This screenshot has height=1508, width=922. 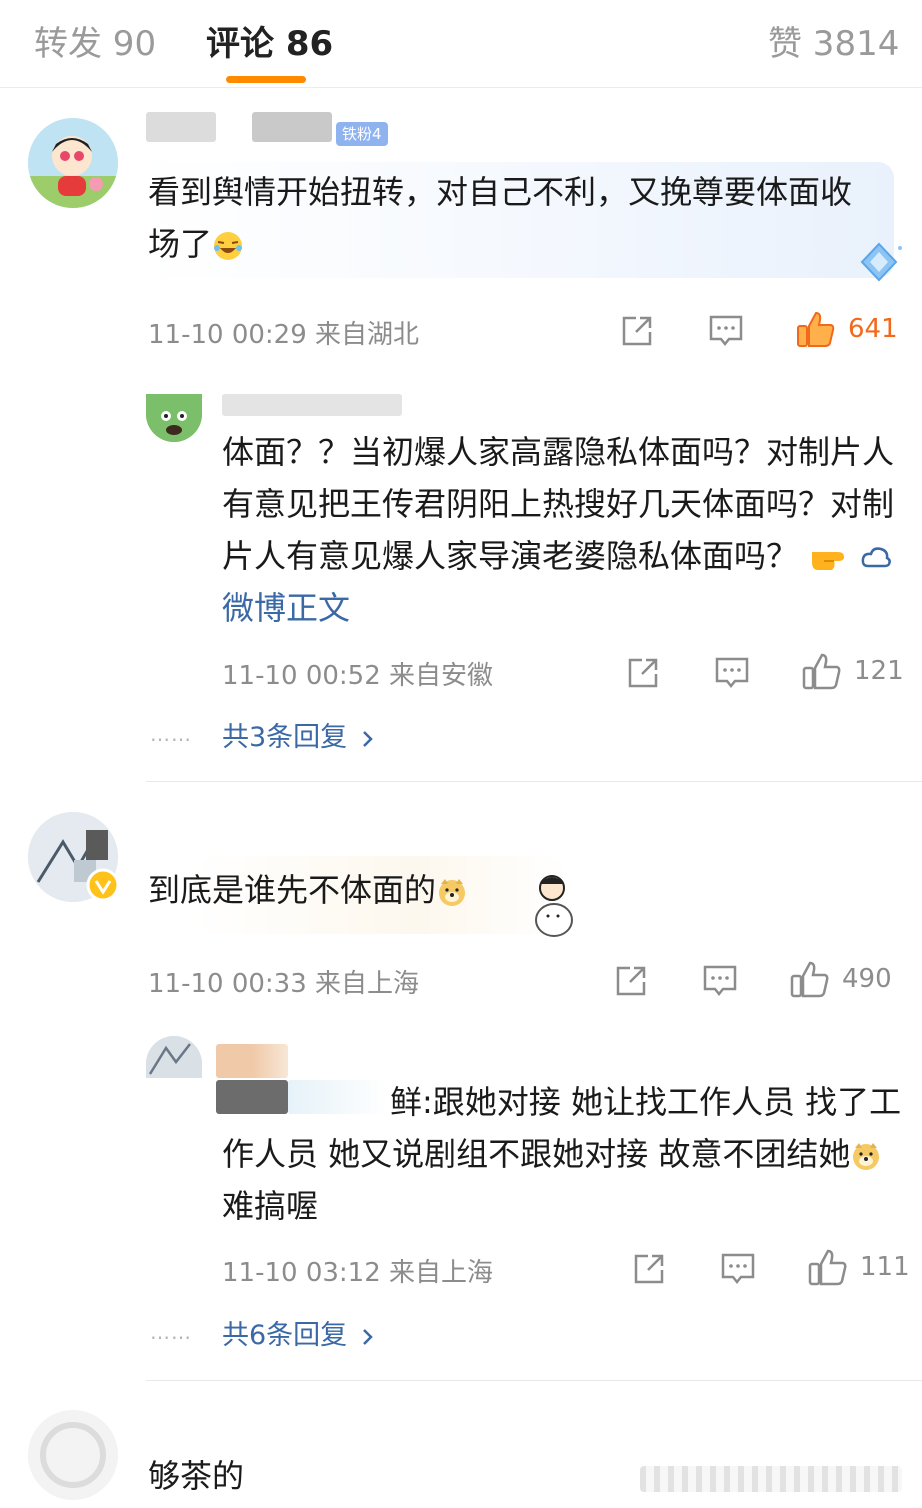 I want to click on comment-location: 来自湖北, so click(x=367, y=335).